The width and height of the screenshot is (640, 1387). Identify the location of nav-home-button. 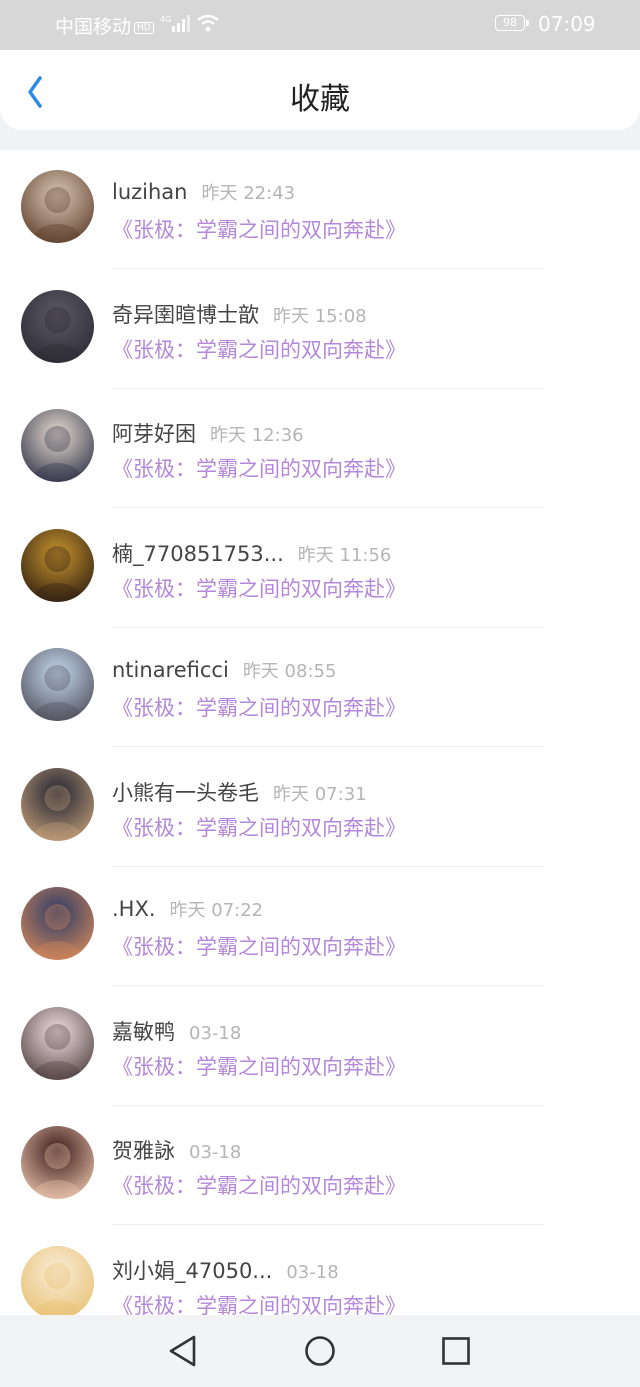
(320, 1351).